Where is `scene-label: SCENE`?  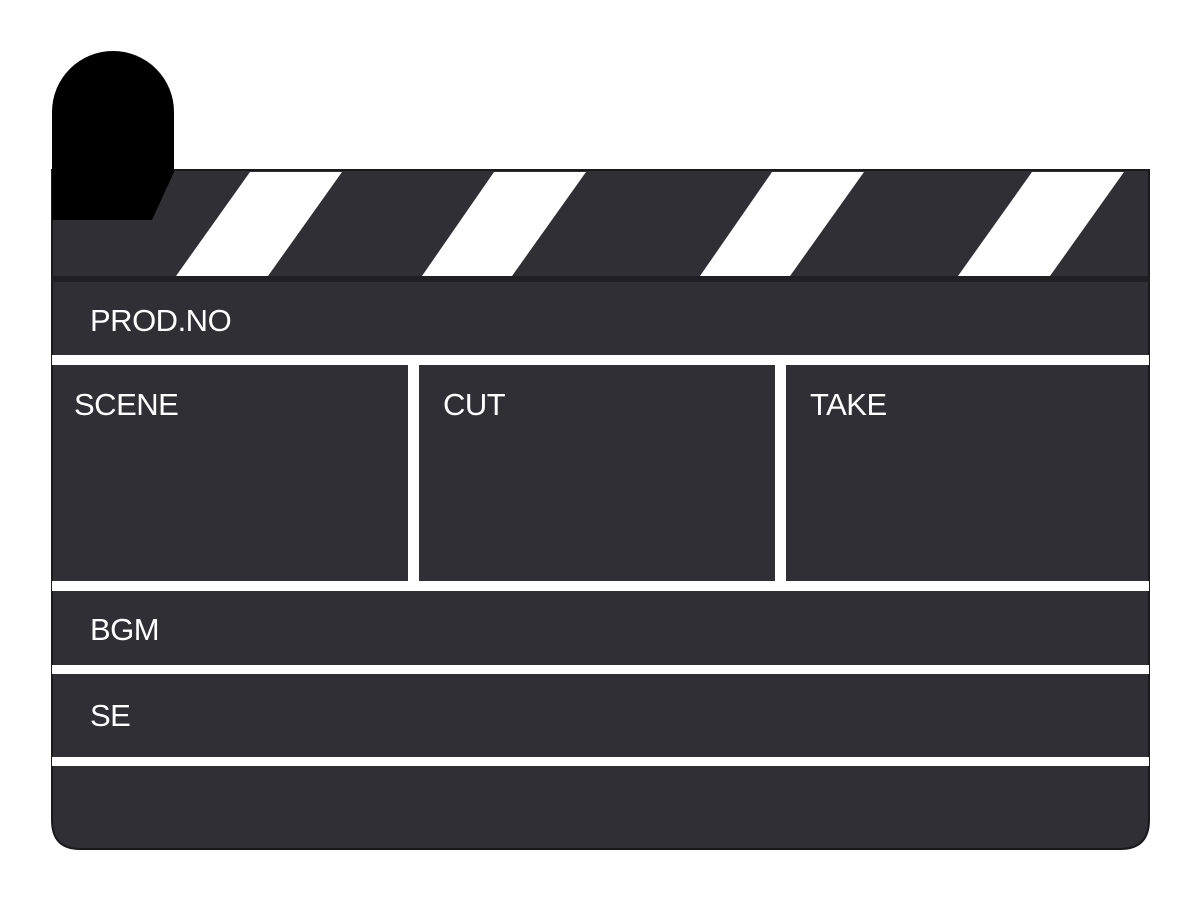
scene-label: SCENE is located at coordinates (126, 404).